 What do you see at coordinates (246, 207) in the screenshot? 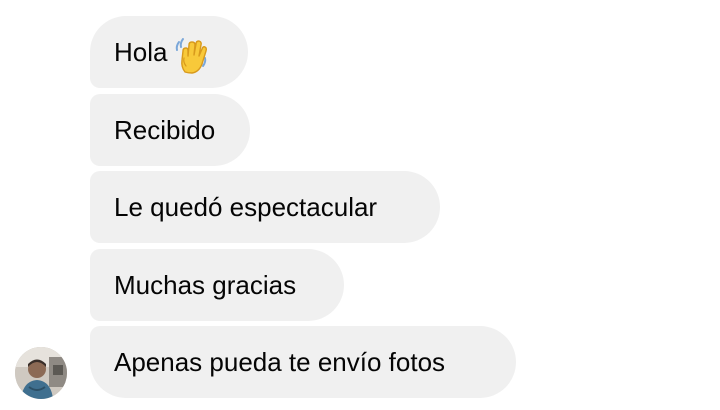
I see `message-text: Le quedó espectacular` at bounding box center [246, 207].